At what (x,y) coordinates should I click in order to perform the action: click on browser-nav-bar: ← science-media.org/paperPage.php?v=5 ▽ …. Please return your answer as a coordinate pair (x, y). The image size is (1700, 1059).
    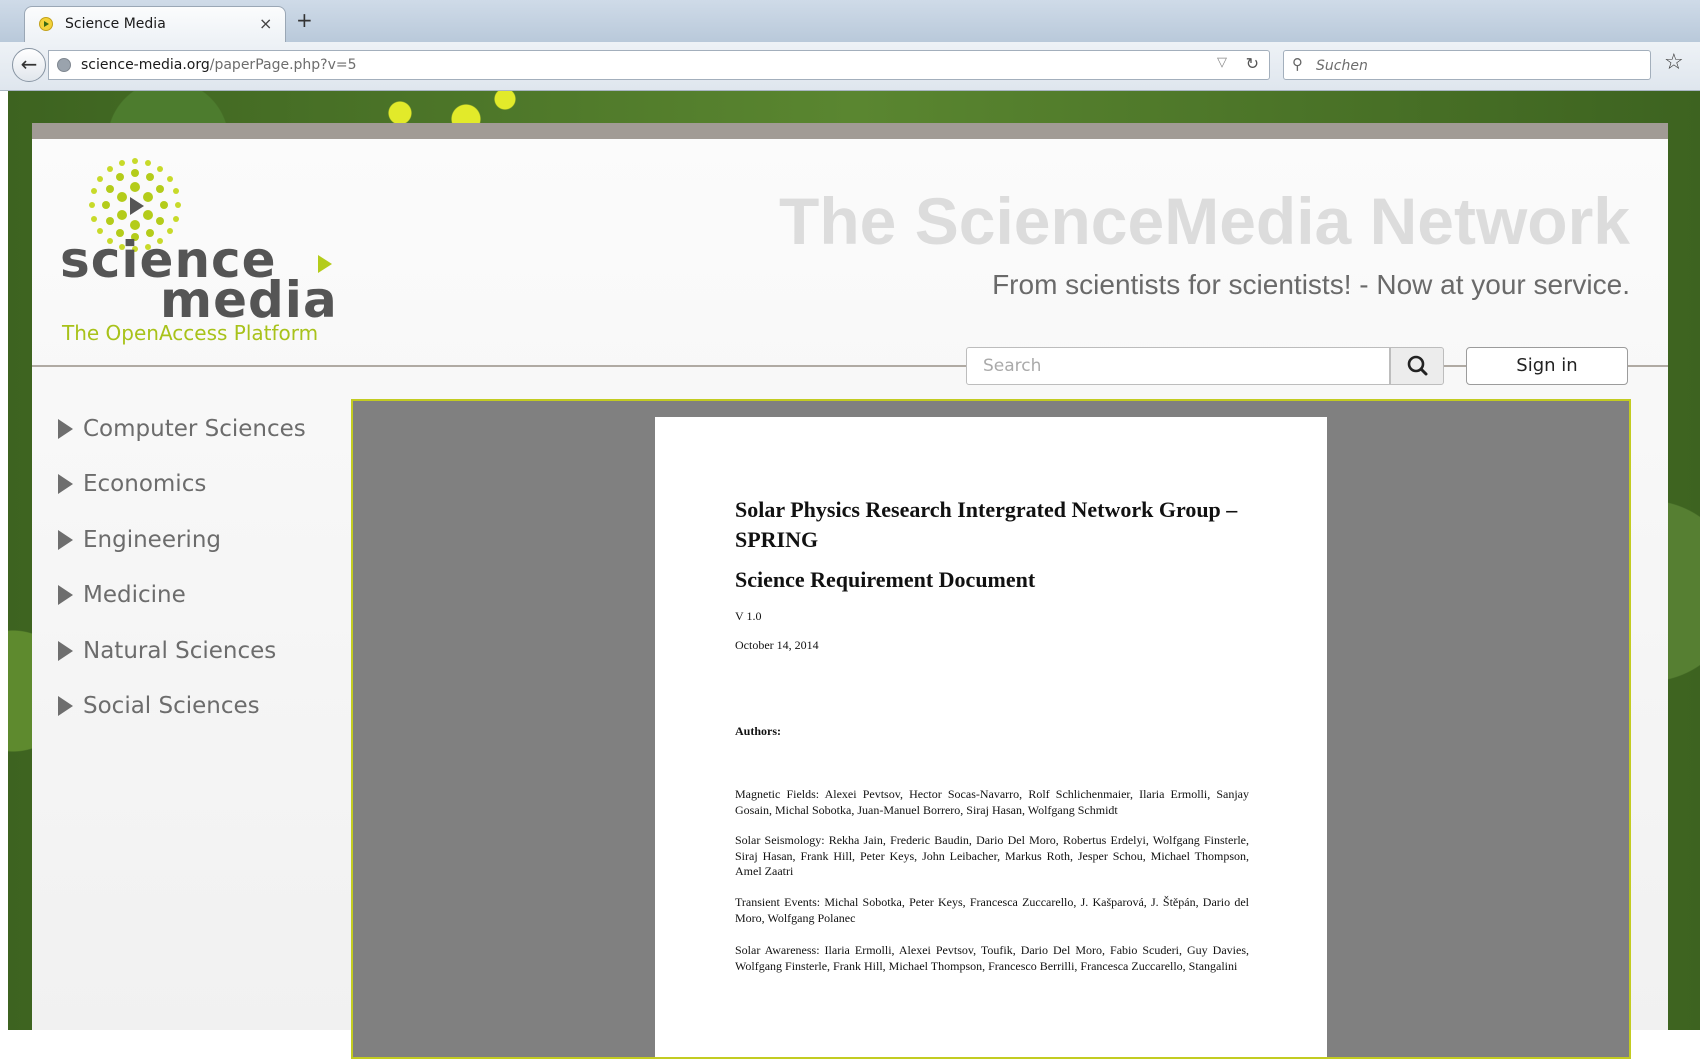
    Looking at the image, I should click on (850, 66).